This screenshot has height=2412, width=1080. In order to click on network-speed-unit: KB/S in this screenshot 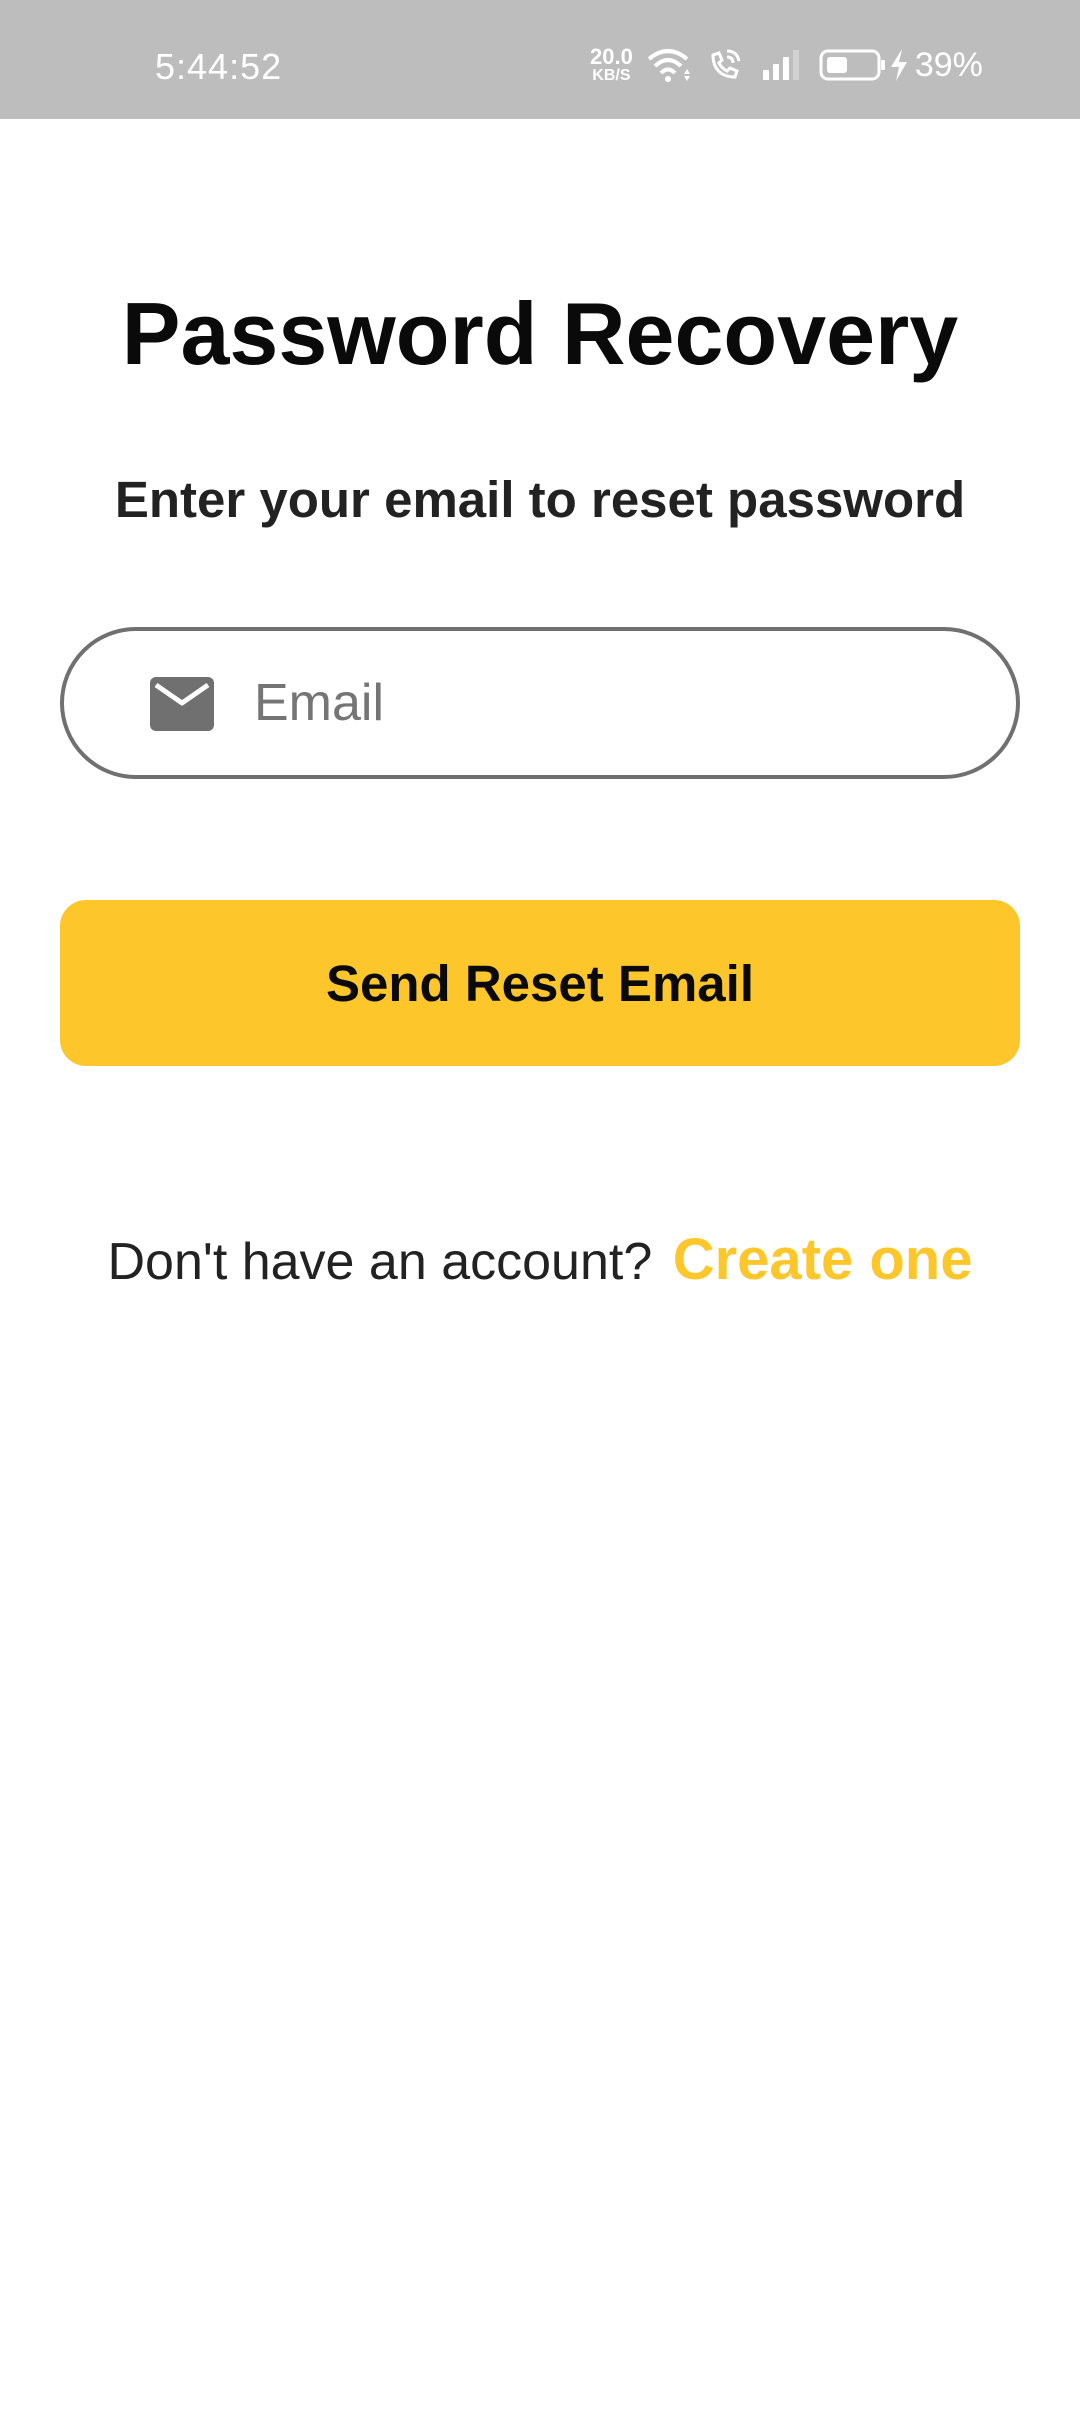, I will do `click(611, 75)`.